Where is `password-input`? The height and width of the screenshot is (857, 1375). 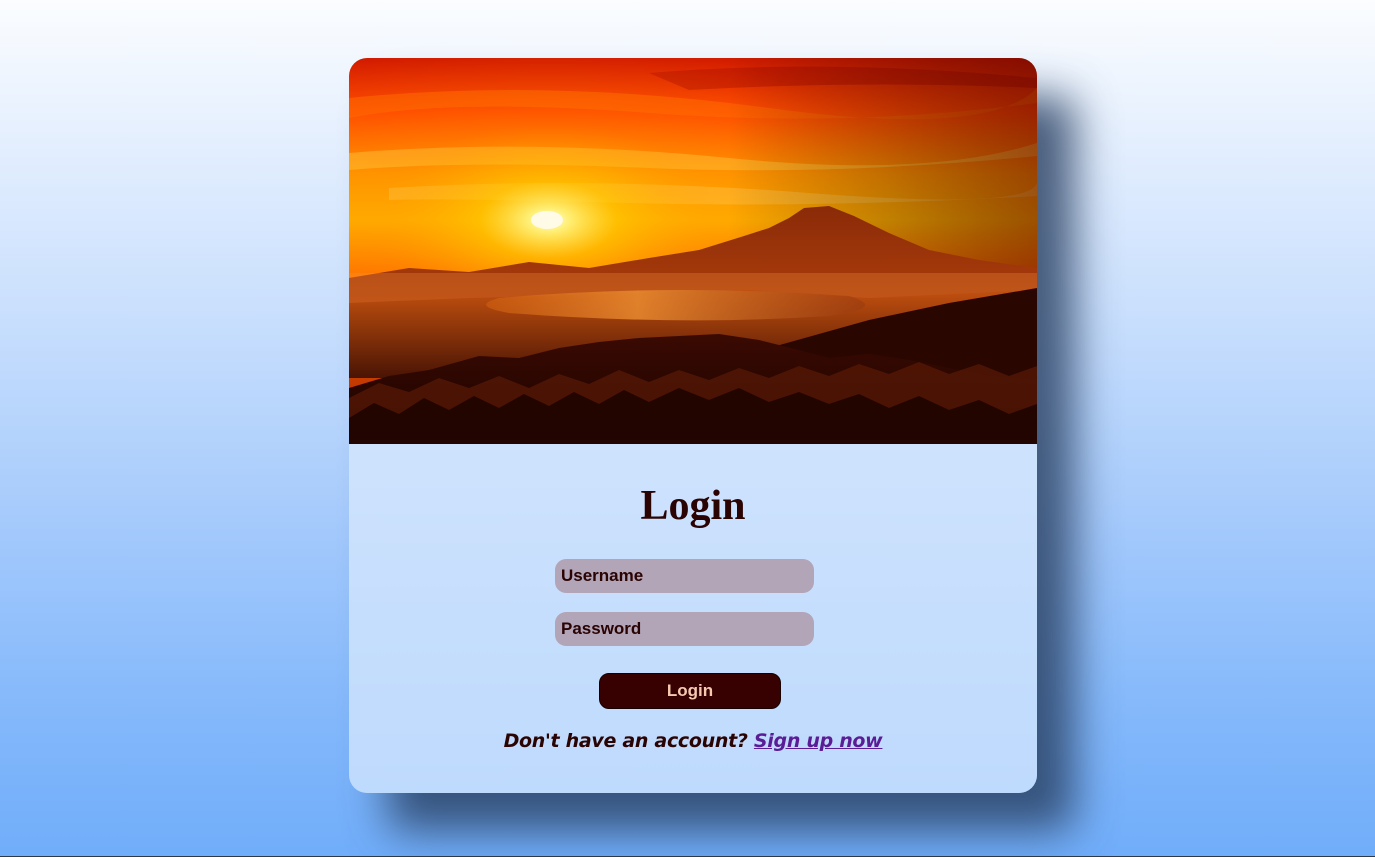 password-input is located at coordinates (684, 629).